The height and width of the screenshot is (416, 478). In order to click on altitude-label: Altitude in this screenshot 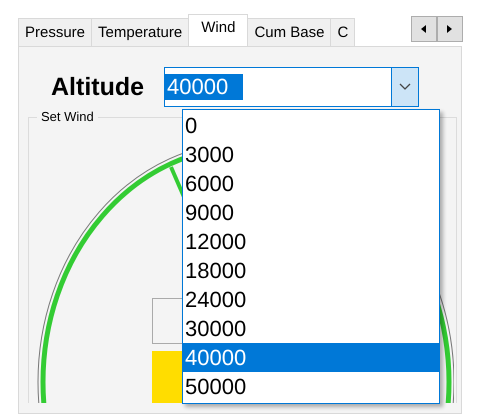, I will do `click(97, 87)`.